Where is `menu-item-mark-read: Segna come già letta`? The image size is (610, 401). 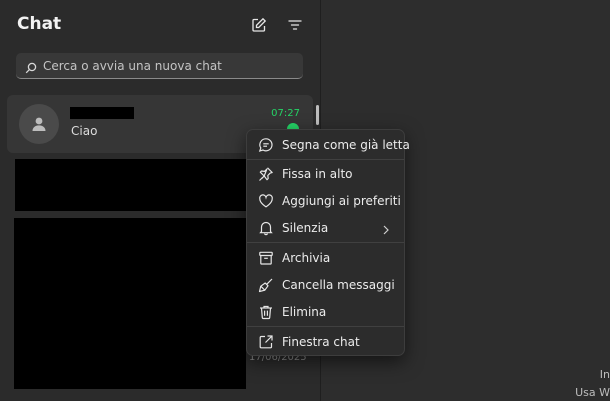 menu-item-mark-read: Segna come già letta is located at coordinates (328, 145).